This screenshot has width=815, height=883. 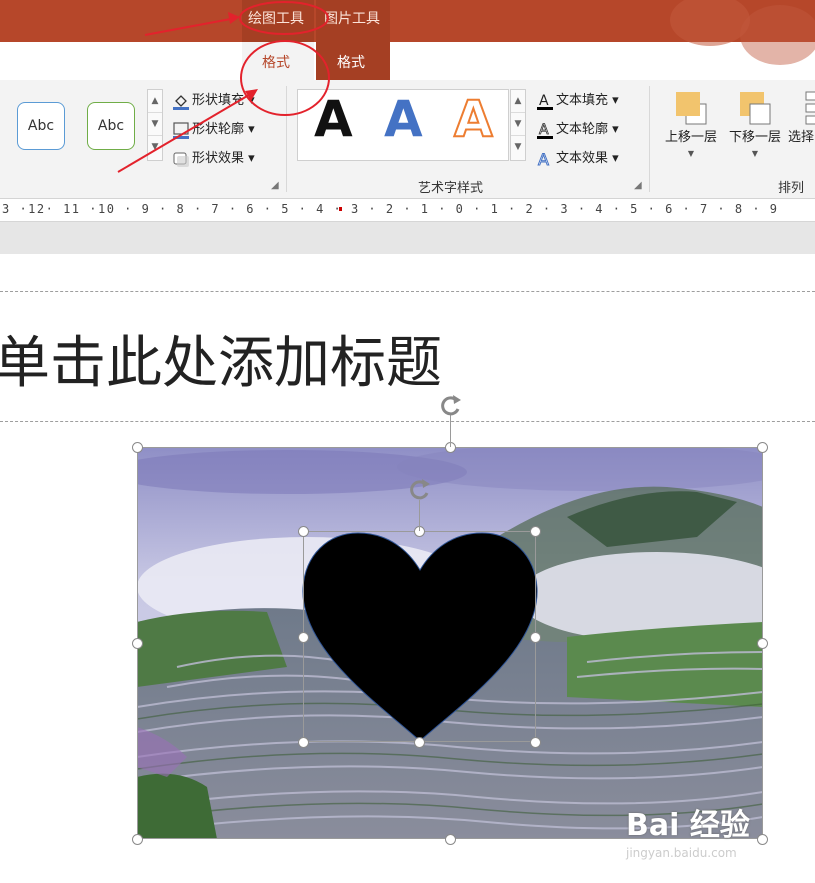 What do you see at coordinates (407, 291) in the screenshot?
I see `title-placeholder-top-border` at bounding box center [407, 291].